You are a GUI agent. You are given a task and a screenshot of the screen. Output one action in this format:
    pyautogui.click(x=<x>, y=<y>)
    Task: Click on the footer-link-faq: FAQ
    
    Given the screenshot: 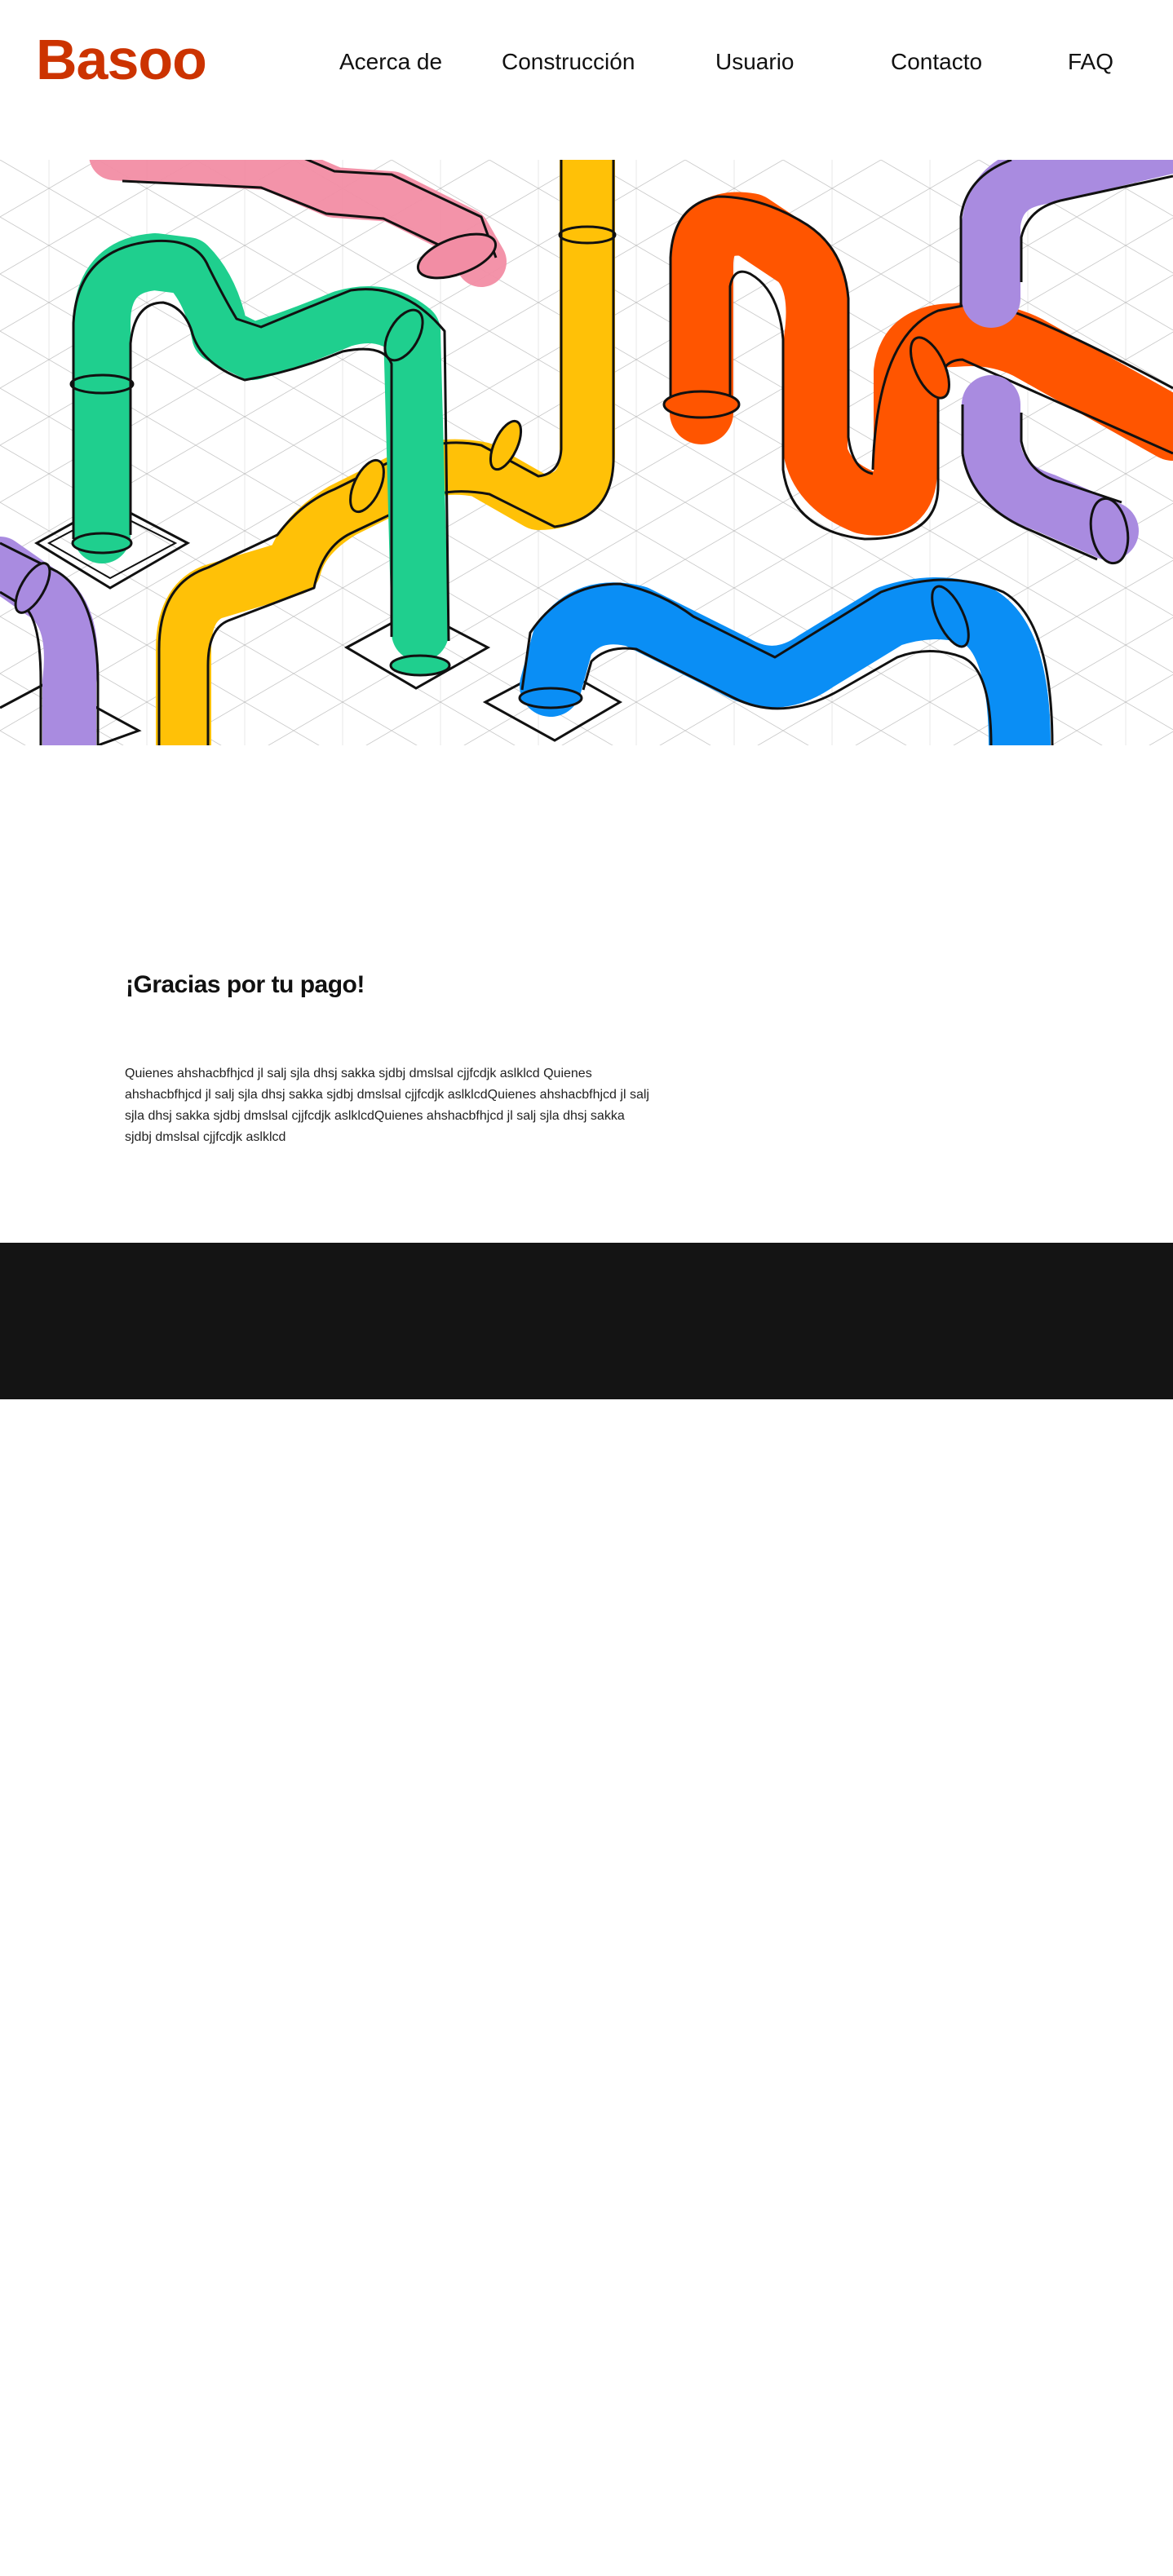 What is the action you would take?
    pyautogui.click(x=1090, y=2563)
    